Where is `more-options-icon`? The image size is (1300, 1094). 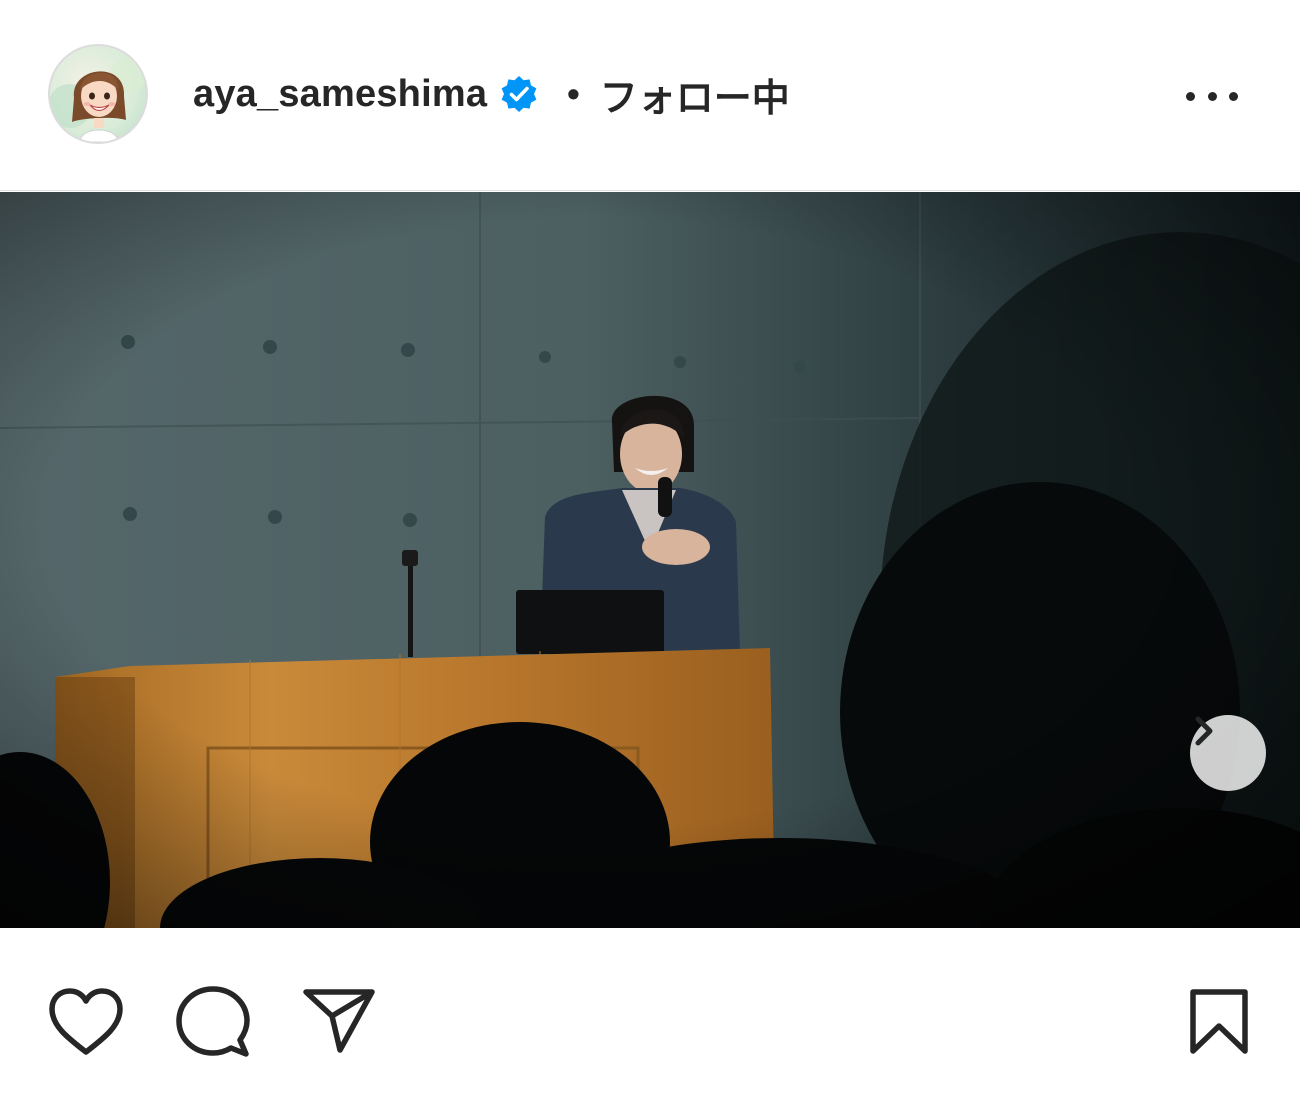
more-options-icon is located at coordinates (1212, 96).